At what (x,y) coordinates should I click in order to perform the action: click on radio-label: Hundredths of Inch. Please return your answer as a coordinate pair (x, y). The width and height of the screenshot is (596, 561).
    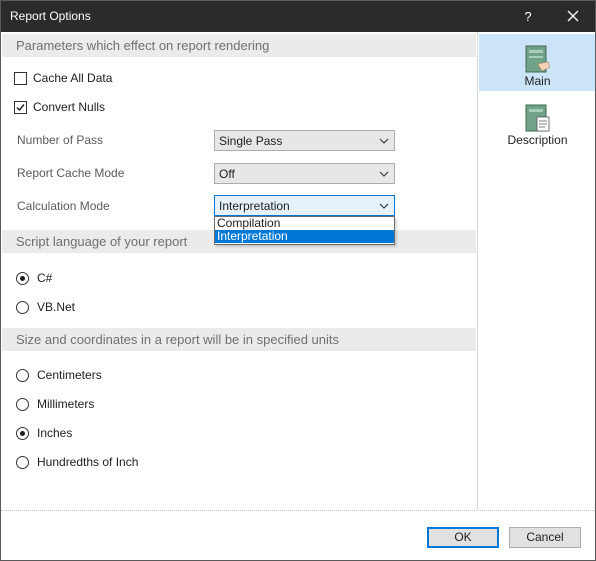
    Looking at the image, I should click on (88, 462).